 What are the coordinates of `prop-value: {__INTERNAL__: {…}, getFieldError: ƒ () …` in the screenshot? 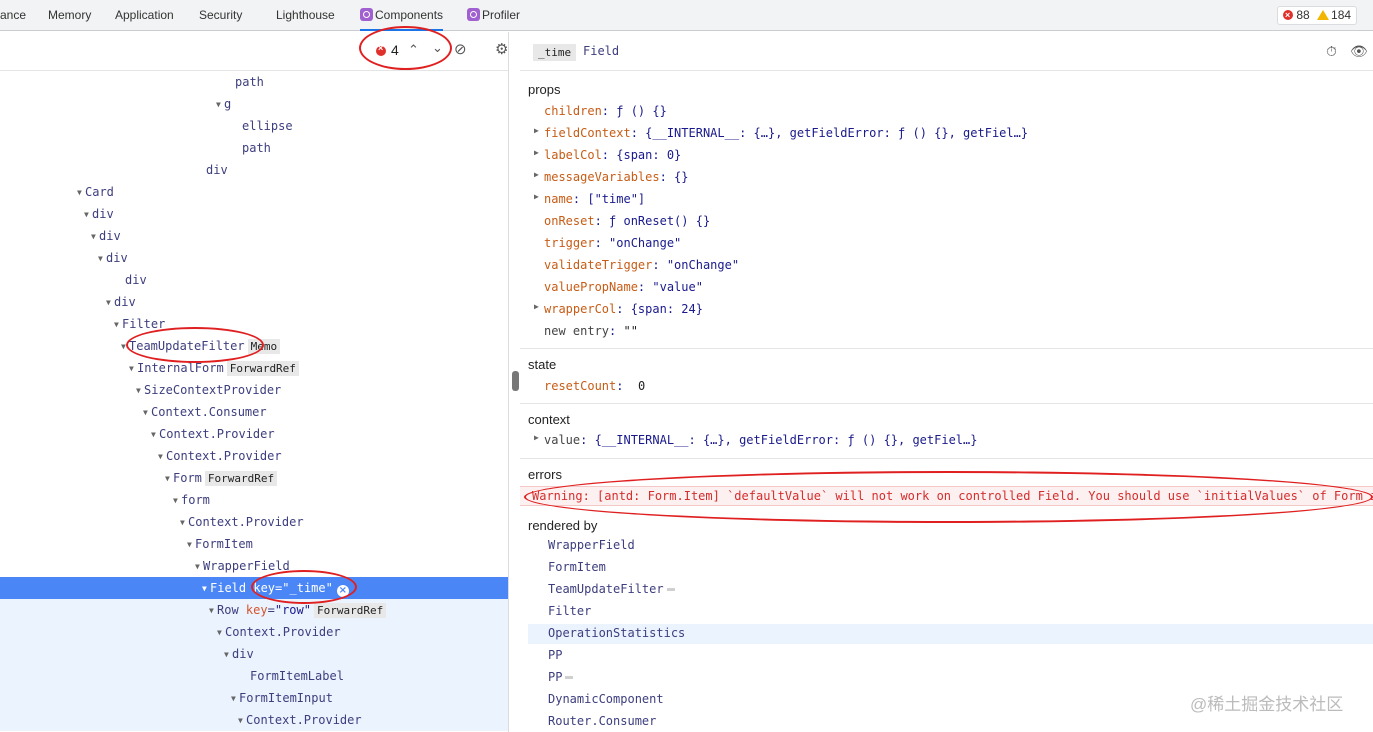 It's located at (836, 133).